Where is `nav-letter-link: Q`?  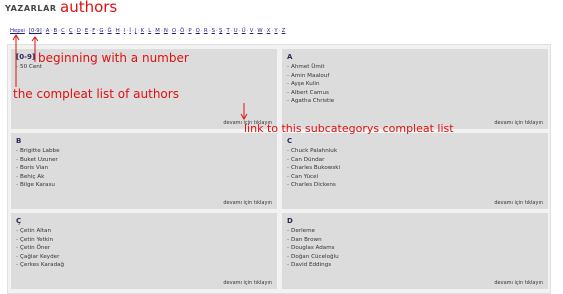
nav-letter-link: Q is located at coordinates (198, 31).